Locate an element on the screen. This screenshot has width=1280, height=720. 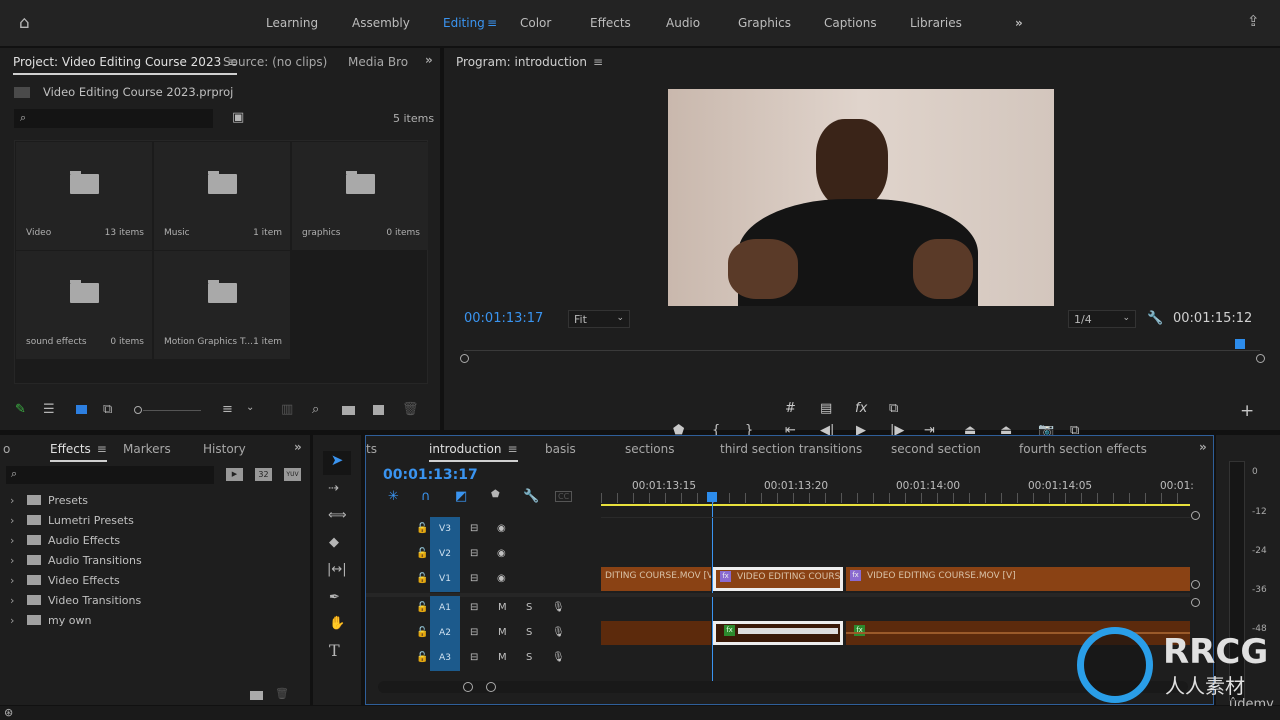
automate-icon: ▥ is located at coordinates (287, 409).